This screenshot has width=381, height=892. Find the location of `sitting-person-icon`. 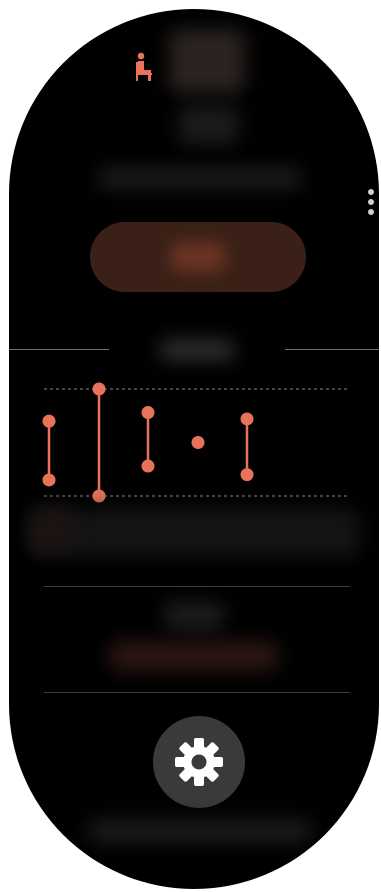

sitting-person-icon is located at coordinates (144, 66).